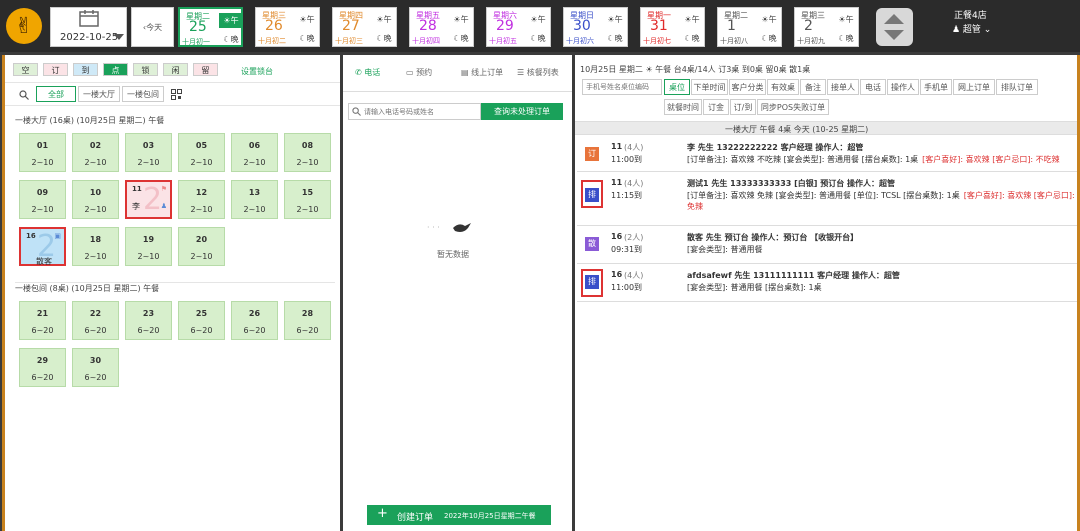 The image size is (1080, 531). Describe the element at coordinates (148, 152) in the screenshot. I see `table-03: 03 2~10` at that location.